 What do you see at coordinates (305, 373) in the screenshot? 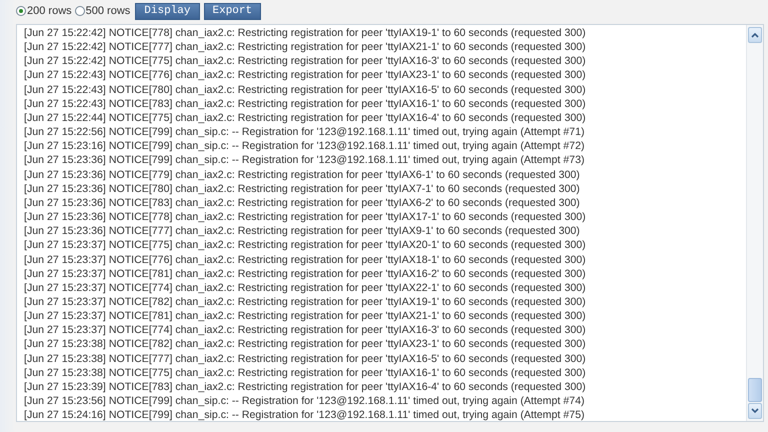
I see `log-line: [Jun 27 15:23:38] NOTICE[775] chan_iax2.c: Restricting registration for peer 'ttyIAX16-1' to 60 seconds (requested 300)` at bounding box center [305, 373].